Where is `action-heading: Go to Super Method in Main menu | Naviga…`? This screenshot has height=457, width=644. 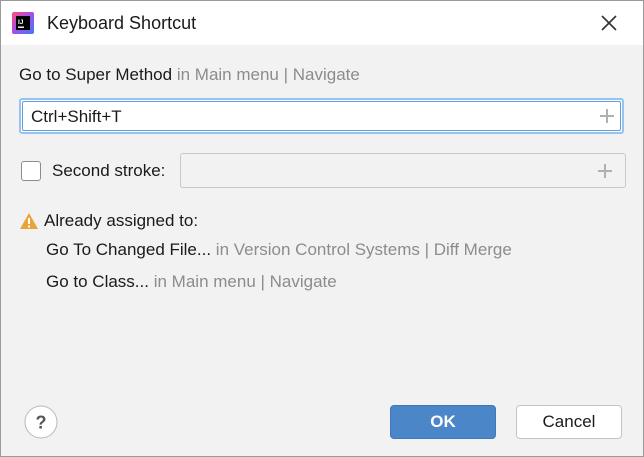
action-heading: Go to Super Method in Main menu | Naviga… is located at coordinates (189, 75).